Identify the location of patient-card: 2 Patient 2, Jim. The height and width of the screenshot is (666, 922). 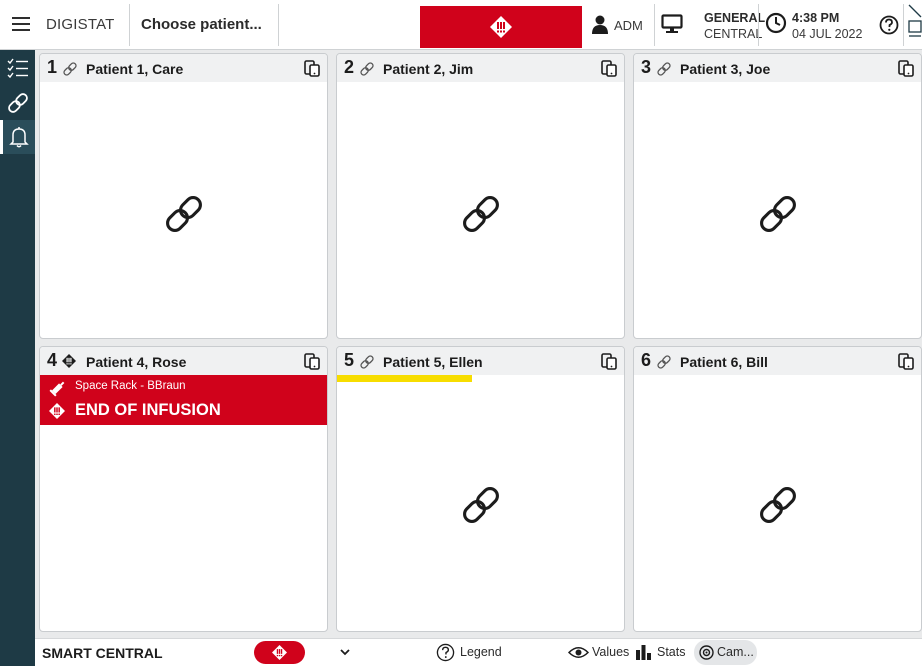
(480, 196).